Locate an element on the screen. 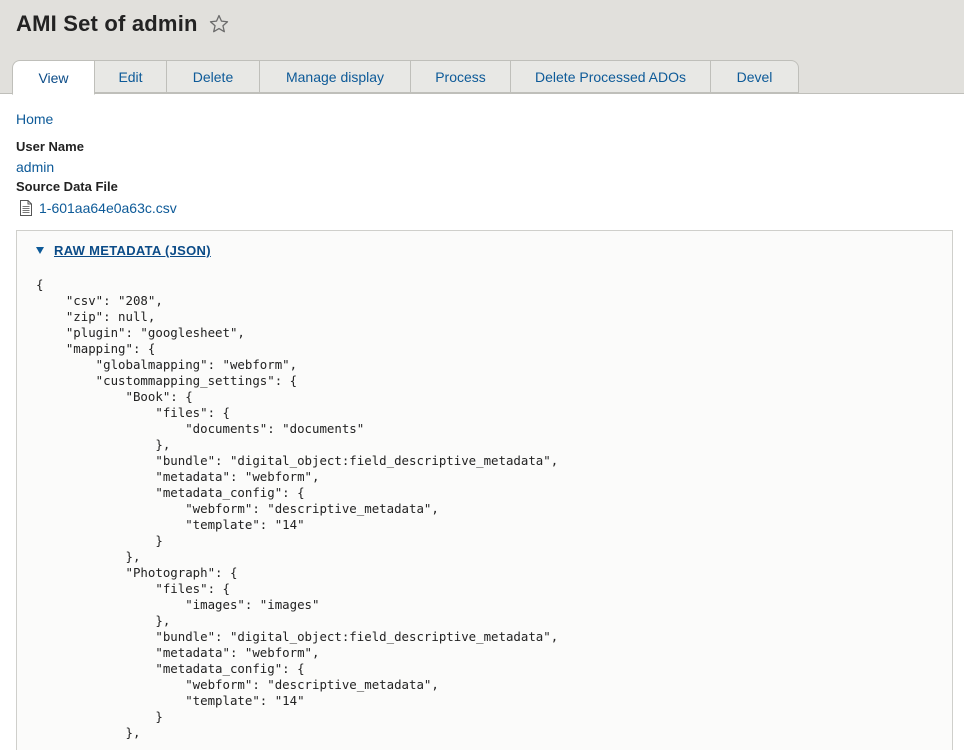  tab-label: Devel is located at coordinates (754, 76).